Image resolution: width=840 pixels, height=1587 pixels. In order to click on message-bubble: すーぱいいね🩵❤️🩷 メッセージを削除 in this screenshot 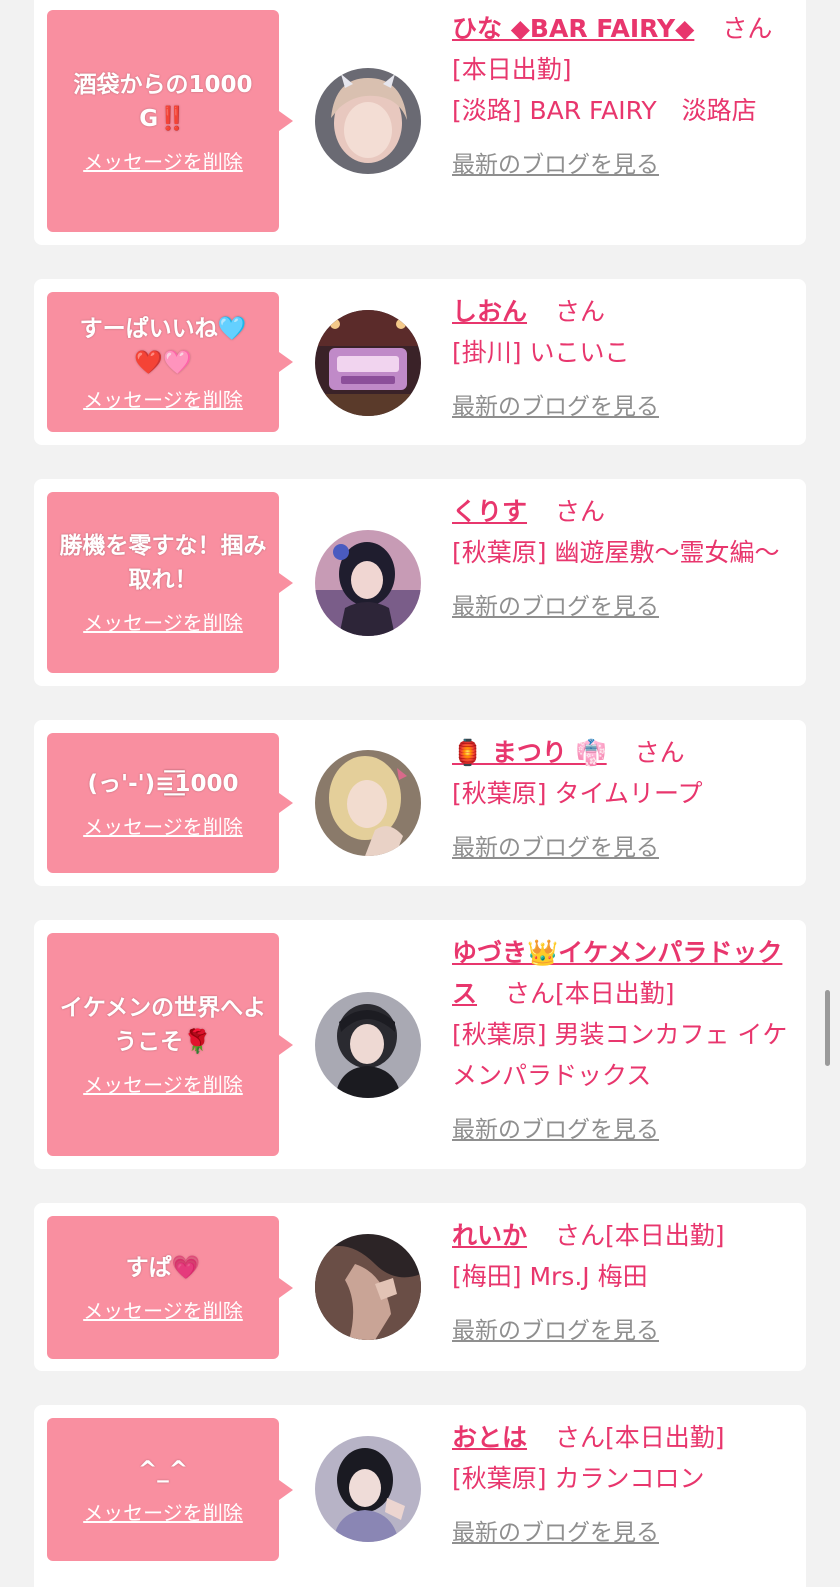, I will do `click(170, 362)`.